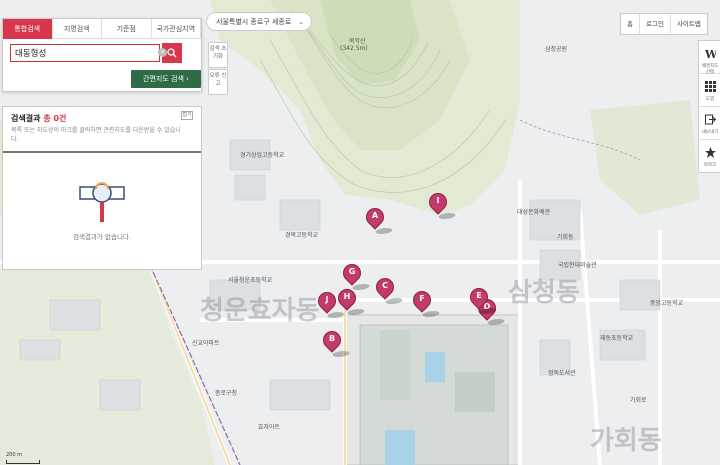  I want to click on export-icon, so click(710, 119).